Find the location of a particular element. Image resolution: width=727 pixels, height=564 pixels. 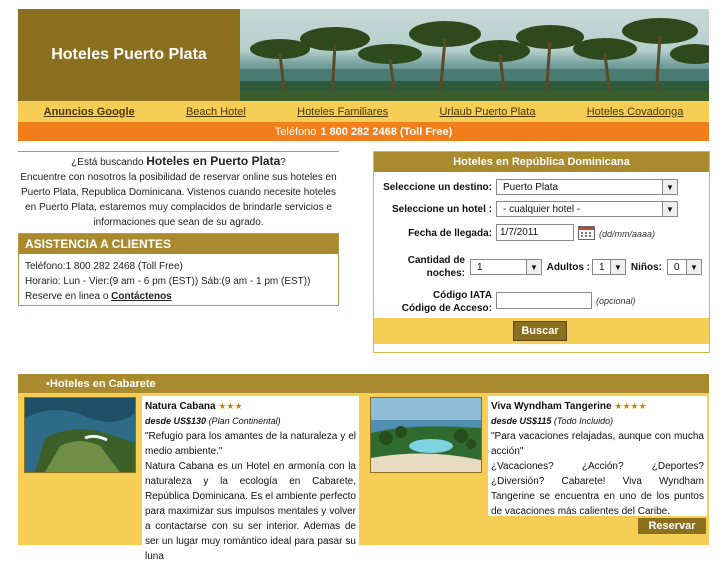

destination-select: Puerto Plata ▼ is located at coordinates (587, 187).